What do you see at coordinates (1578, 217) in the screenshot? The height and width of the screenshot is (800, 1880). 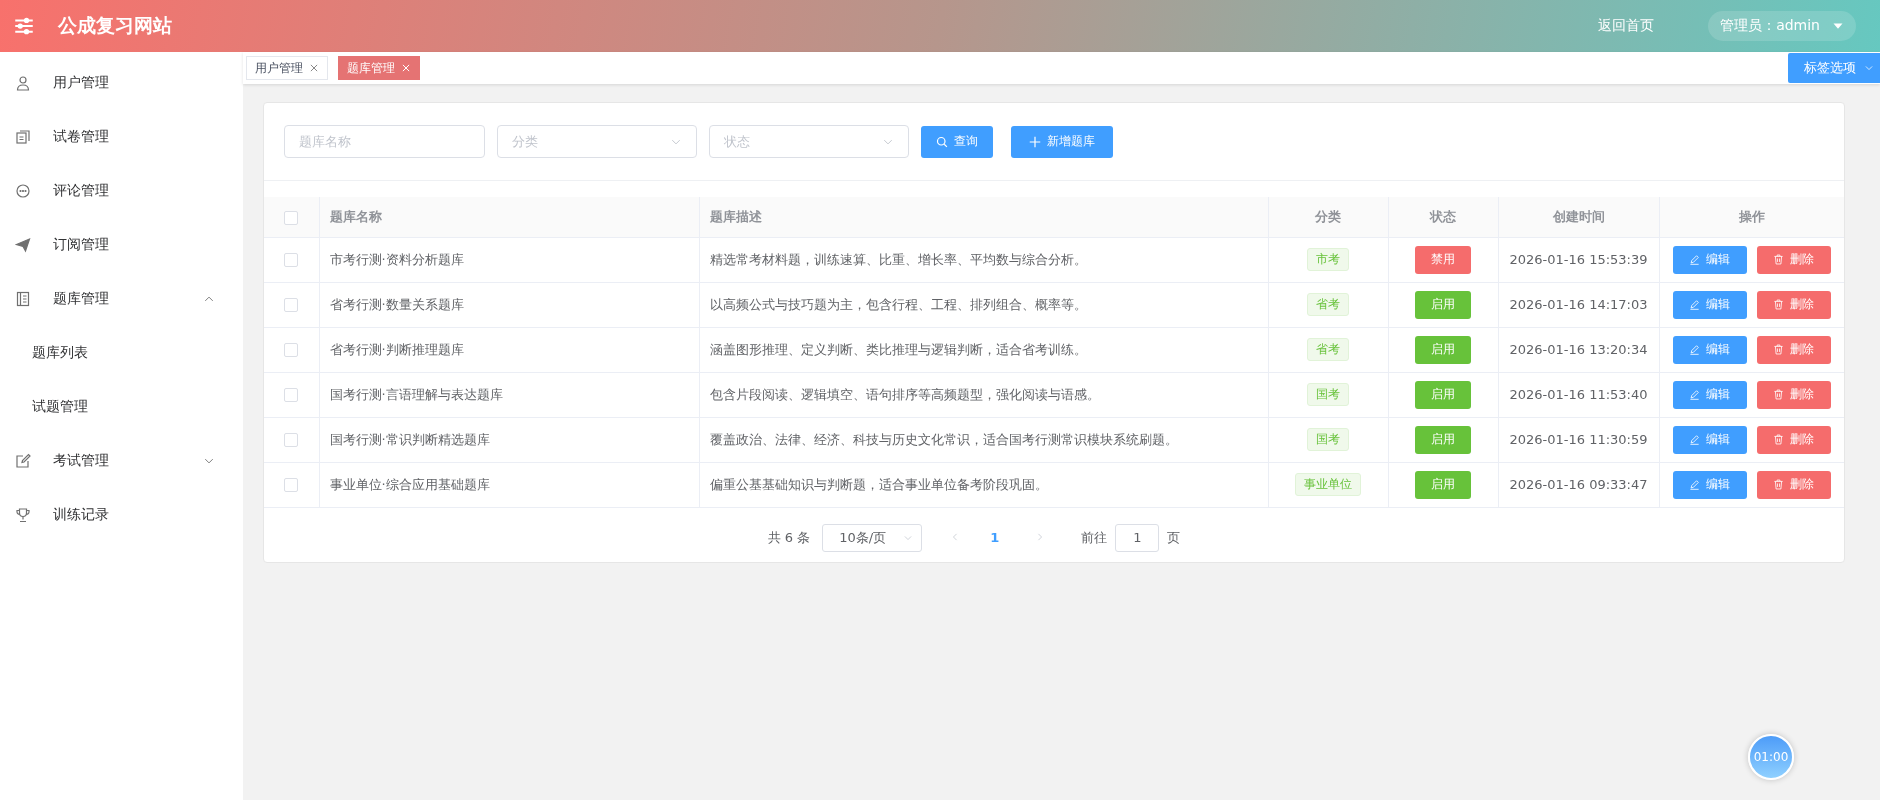 I see `column-header: 创建时间` at bounding box center [1578, 217].